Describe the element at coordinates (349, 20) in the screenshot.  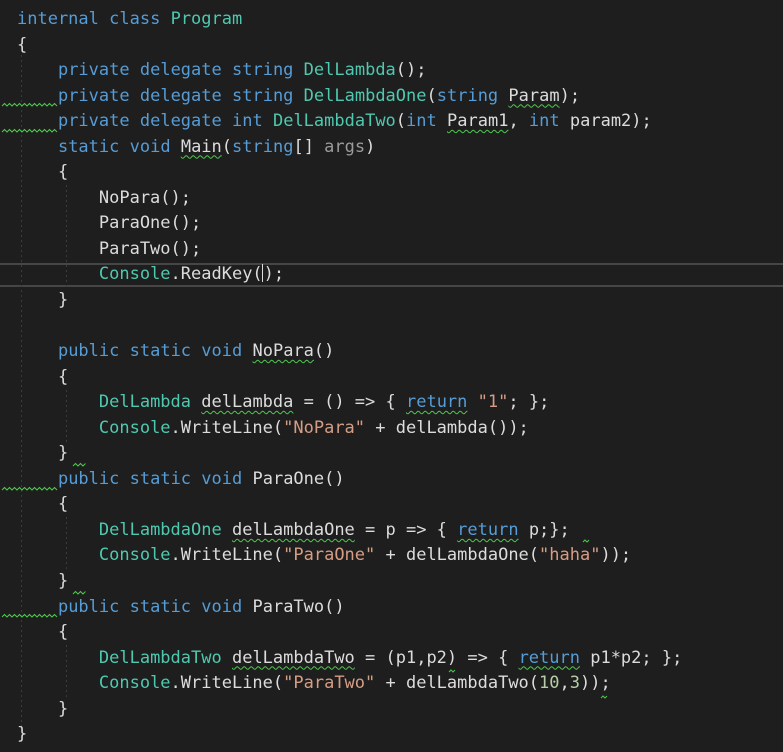
I see `code-line: internal class Program` at that location.